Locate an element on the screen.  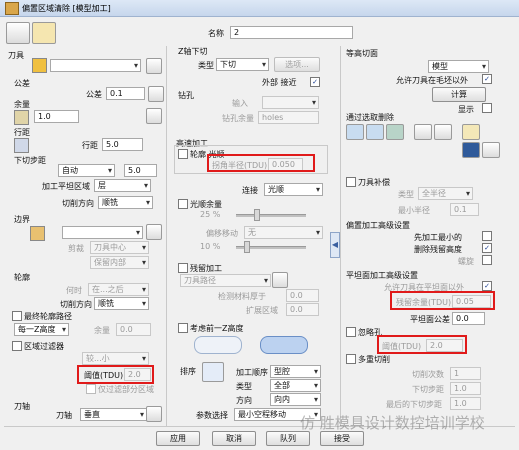
profile-when-select: 在...之后 is located at coordinates (118, 289).